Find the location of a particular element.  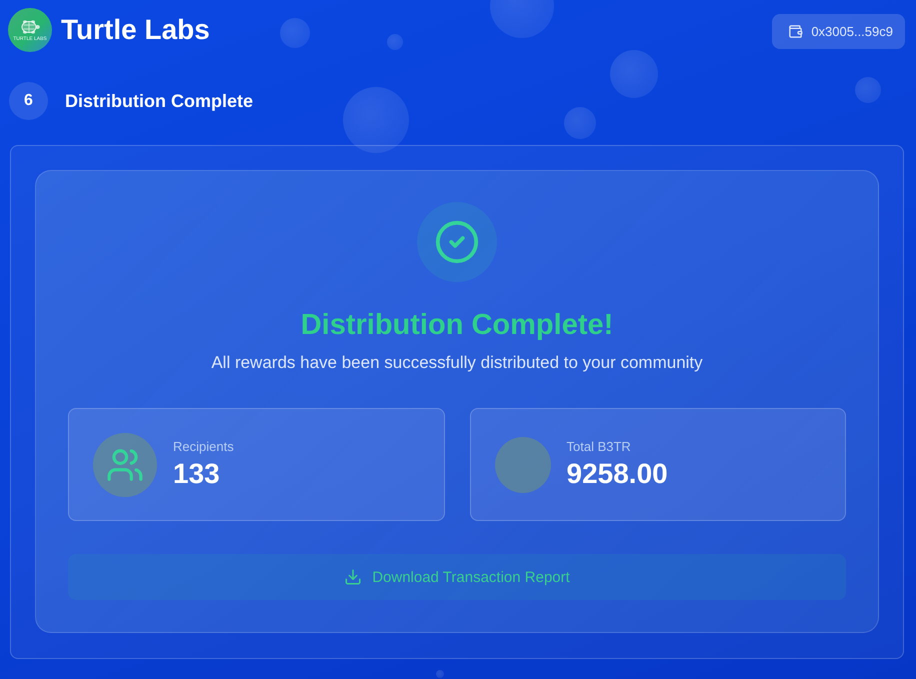

download-report-button: Download Transaction Report is located at coordinates (457, 577).